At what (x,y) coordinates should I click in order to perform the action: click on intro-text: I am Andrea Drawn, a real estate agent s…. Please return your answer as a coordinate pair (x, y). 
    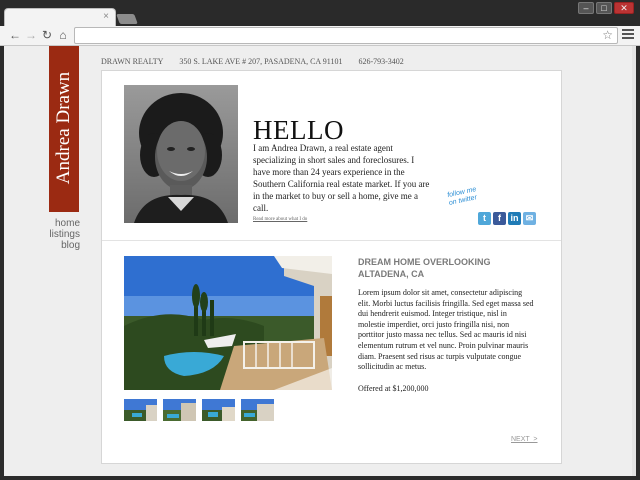
    Looking at the image, I should click on (341, 178).